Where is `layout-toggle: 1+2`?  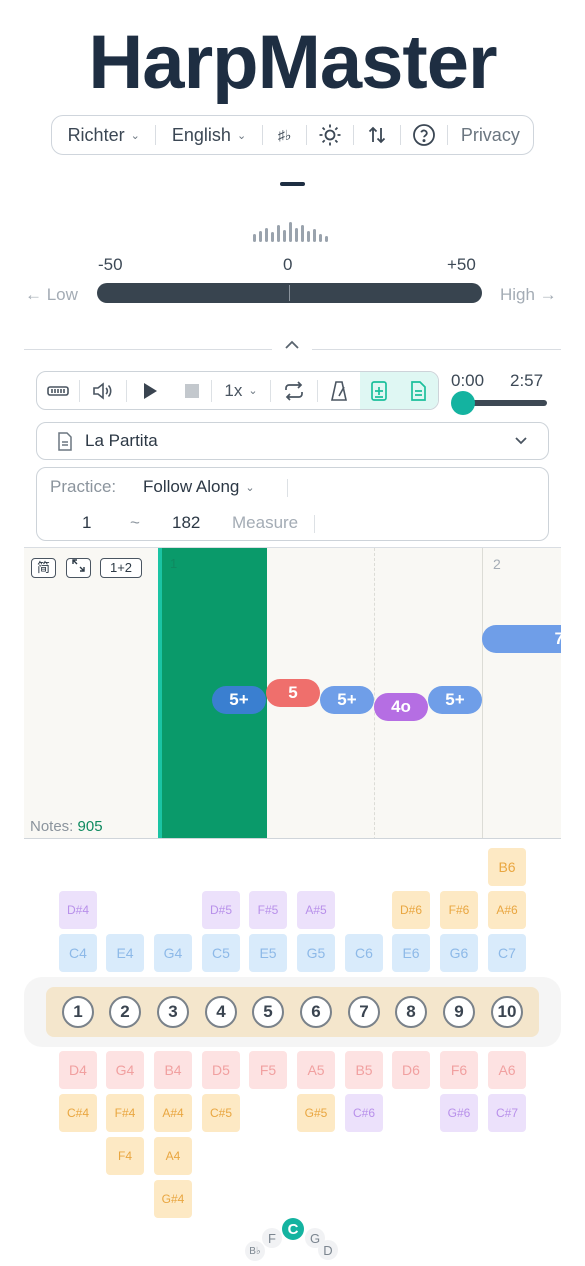 layout-toggle: 1+2 is located at coordinates (121, 568).